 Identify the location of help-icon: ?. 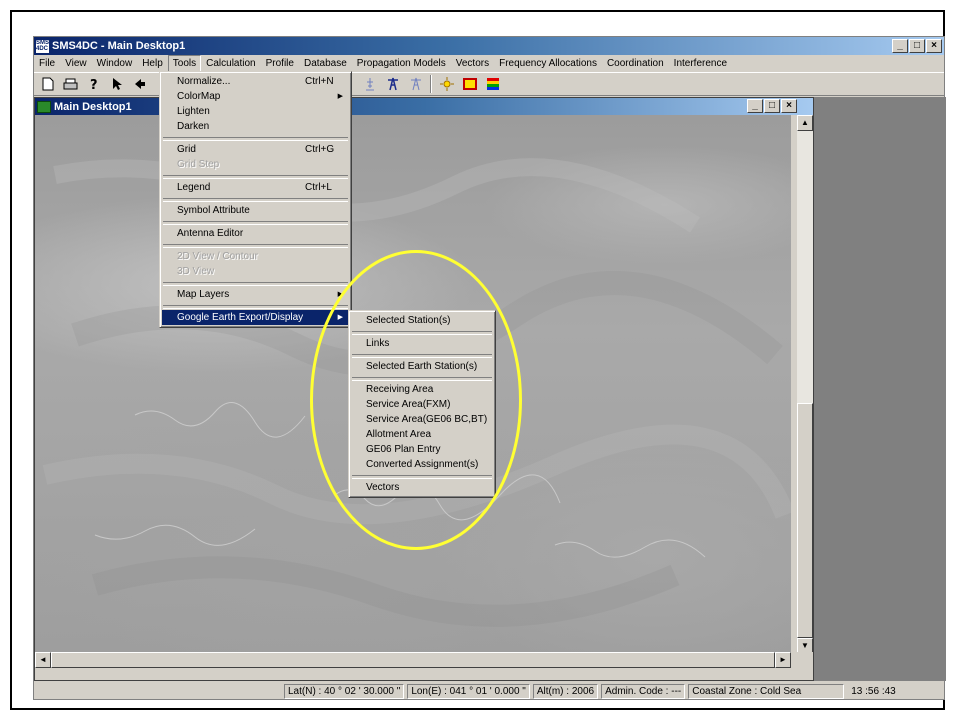
(93, 84).